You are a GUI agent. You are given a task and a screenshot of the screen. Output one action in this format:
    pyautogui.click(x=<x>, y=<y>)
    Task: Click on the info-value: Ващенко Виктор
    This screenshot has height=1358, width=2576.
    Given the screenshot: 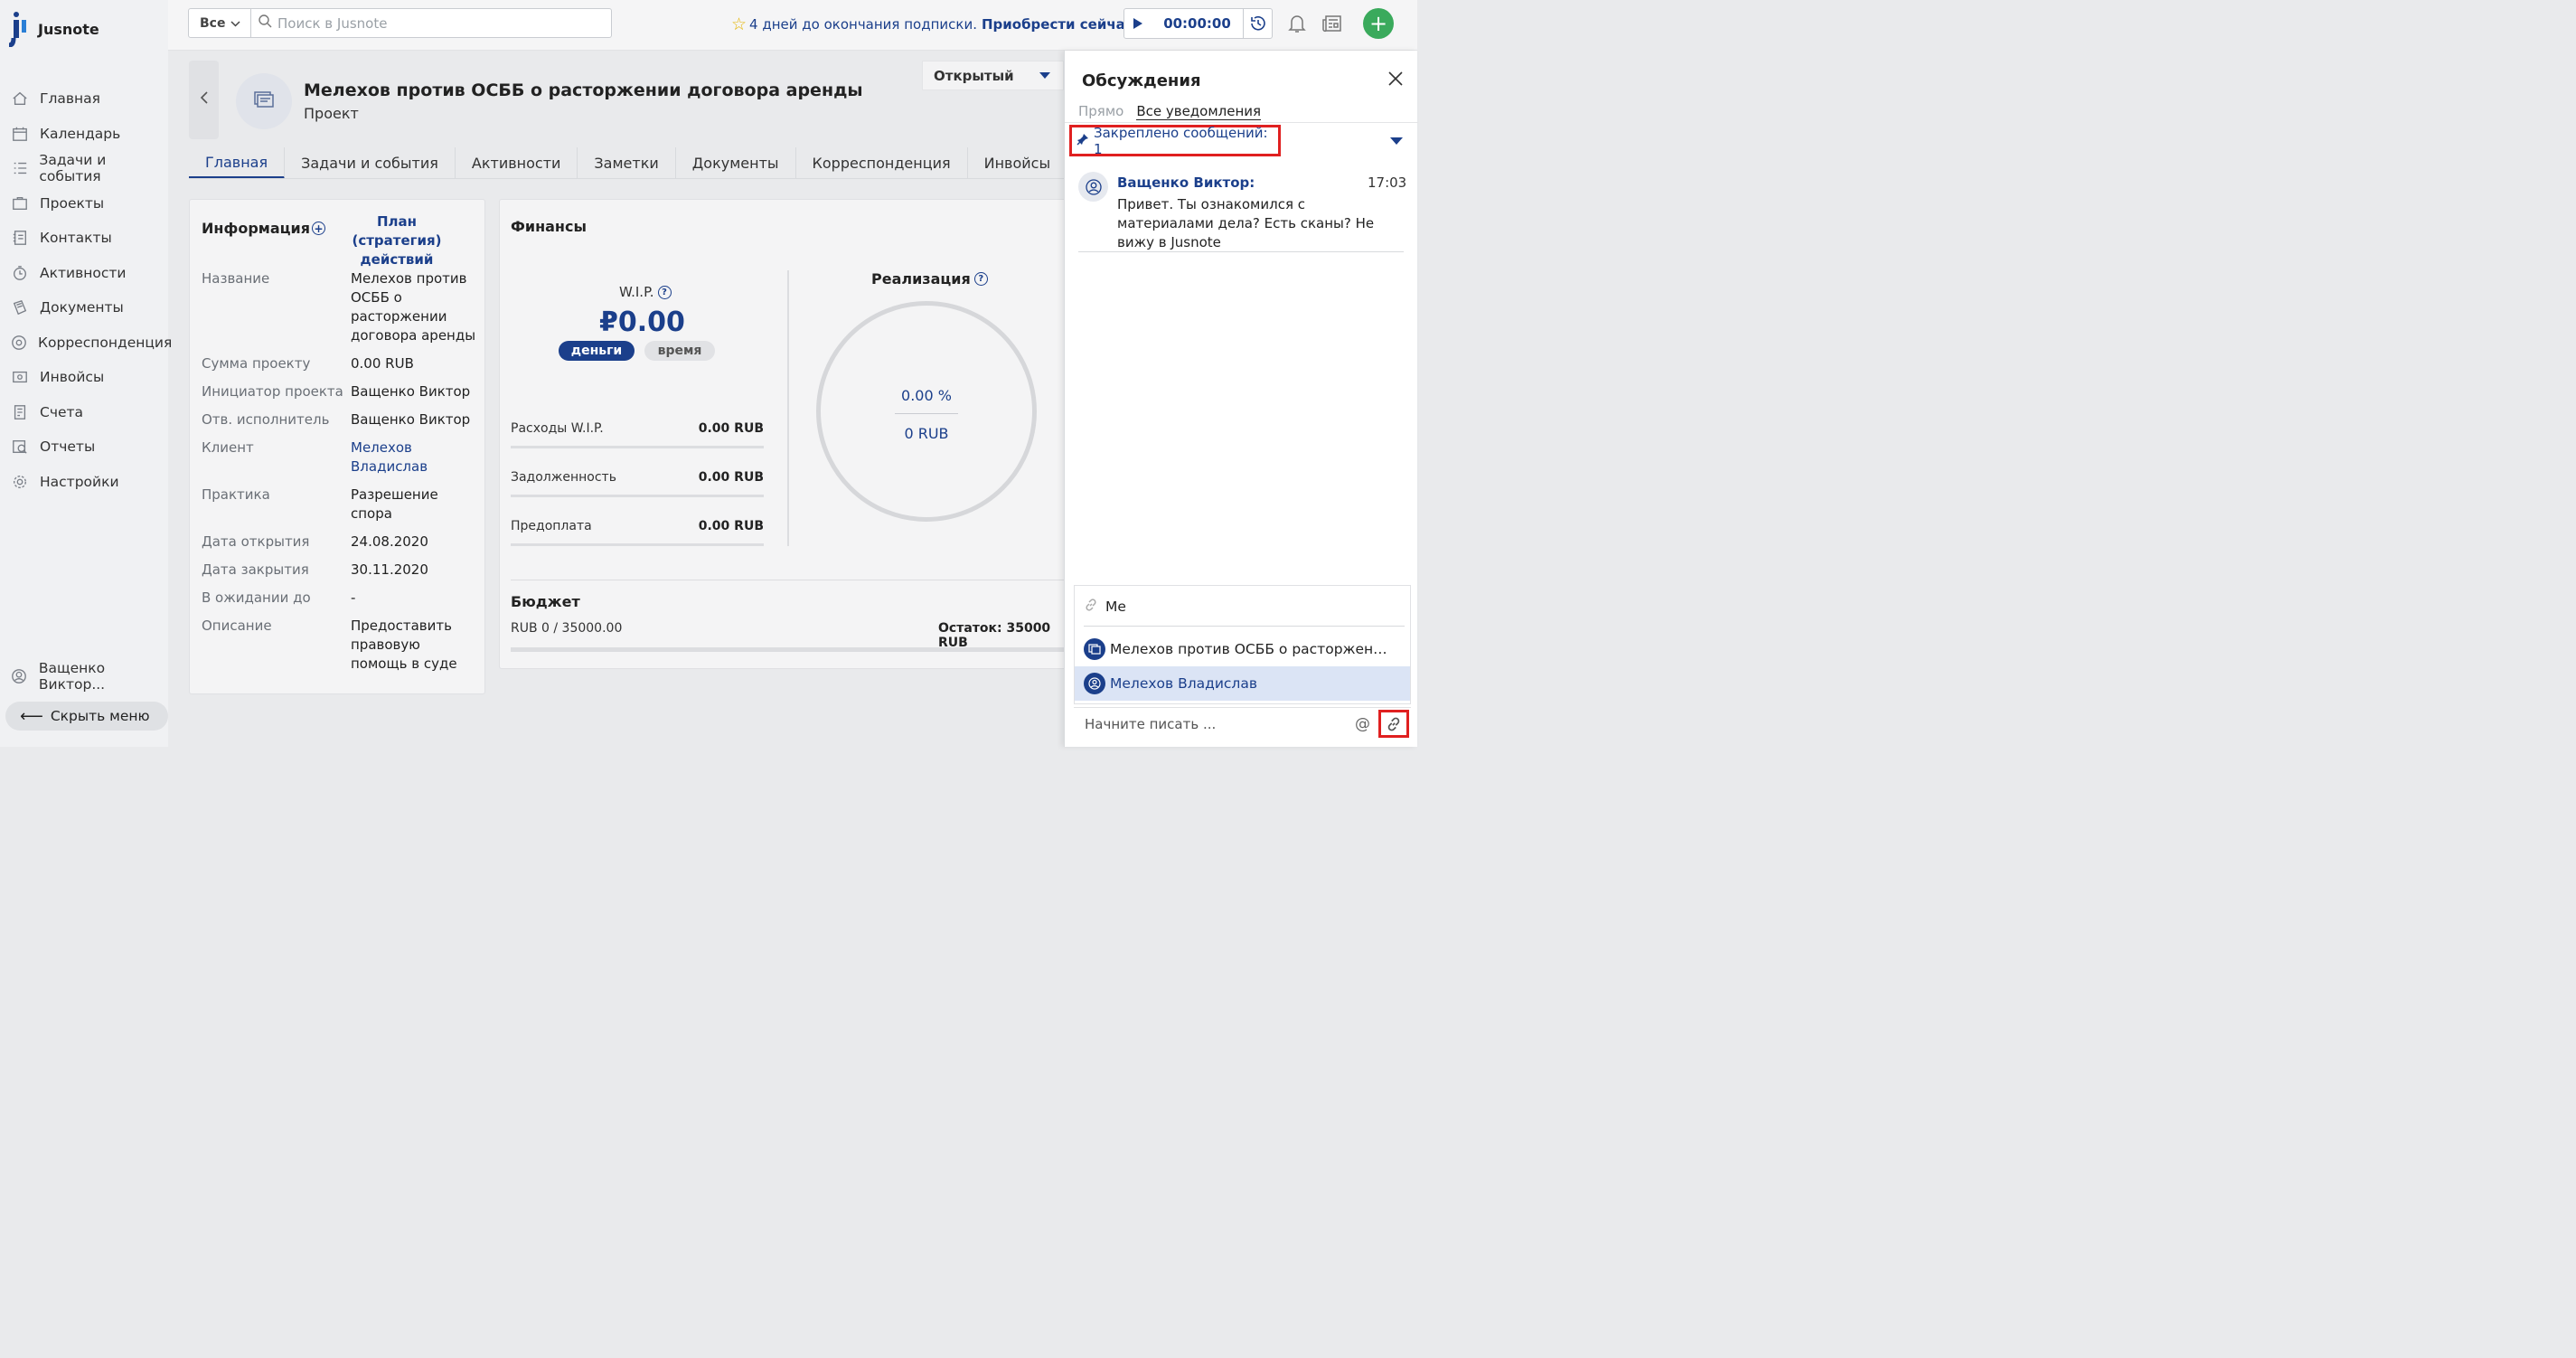 What is the action you would take?
    pyautogui.click(x=411, y=420)
    